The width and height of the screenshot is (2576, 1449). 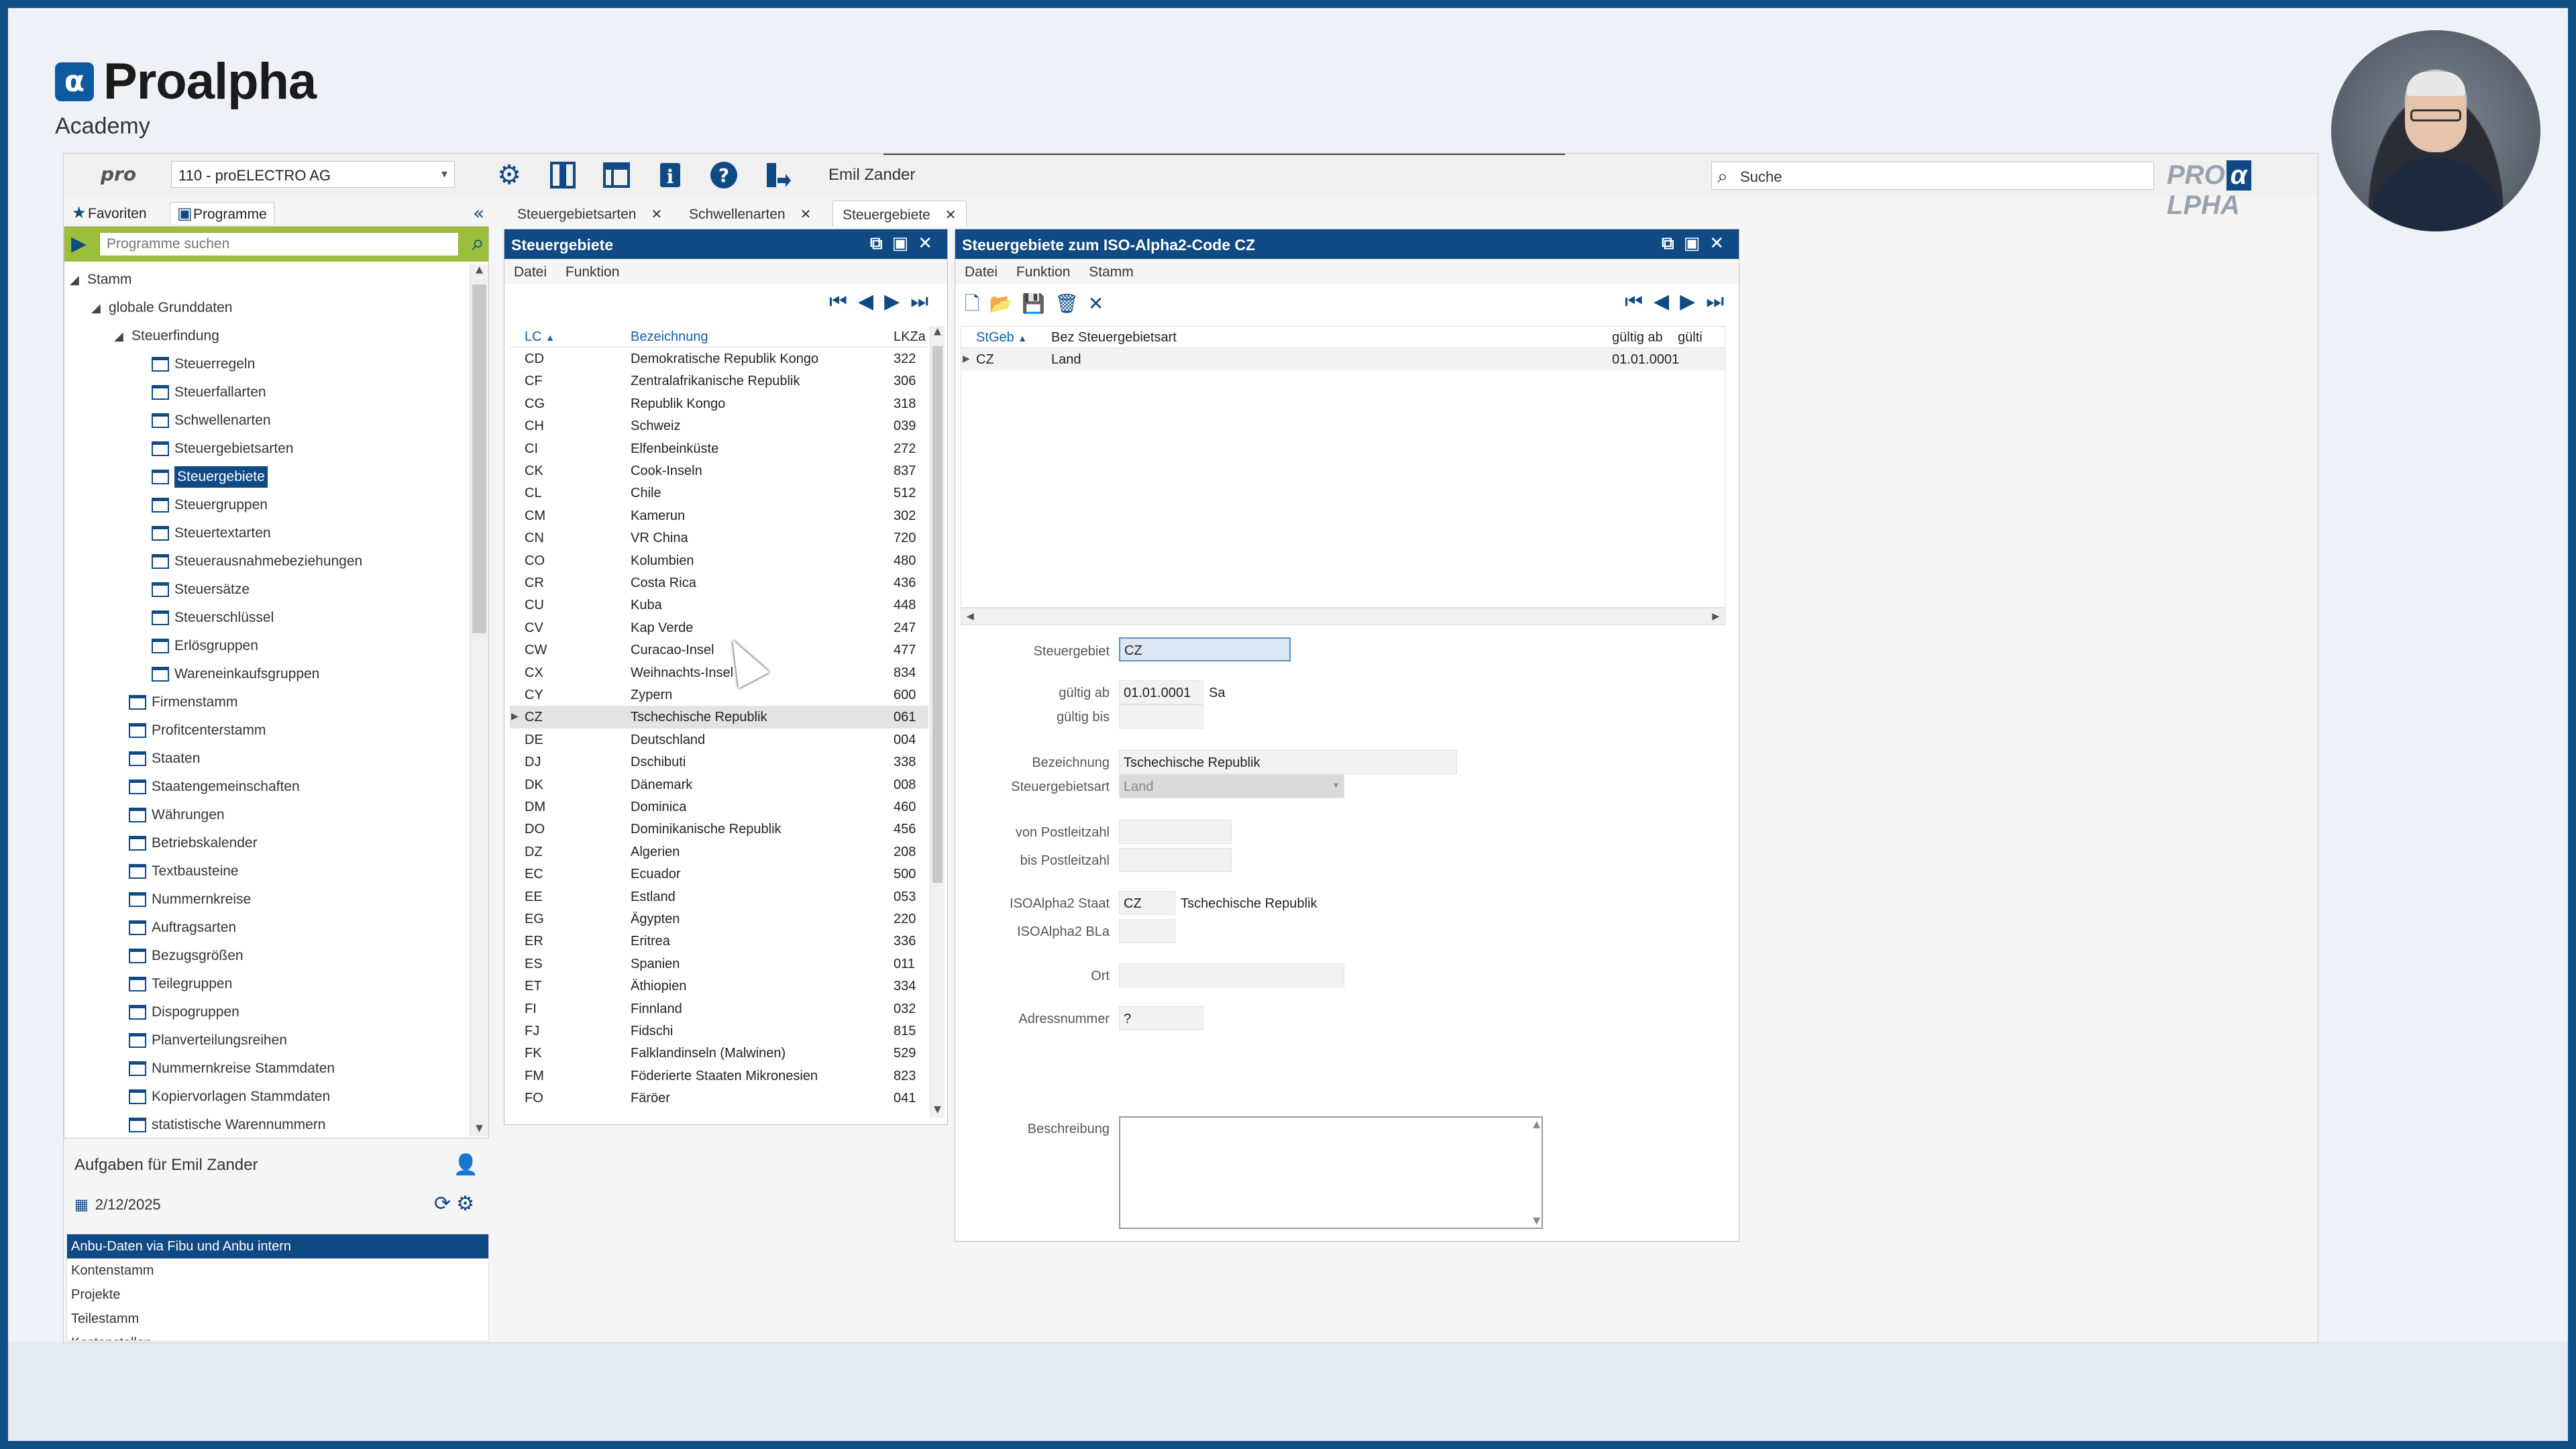 What do you see at coordinates (1111, 272) in the screenshot?
I see `menu-stamm: Stamm` at bounding box center [1111, 272].